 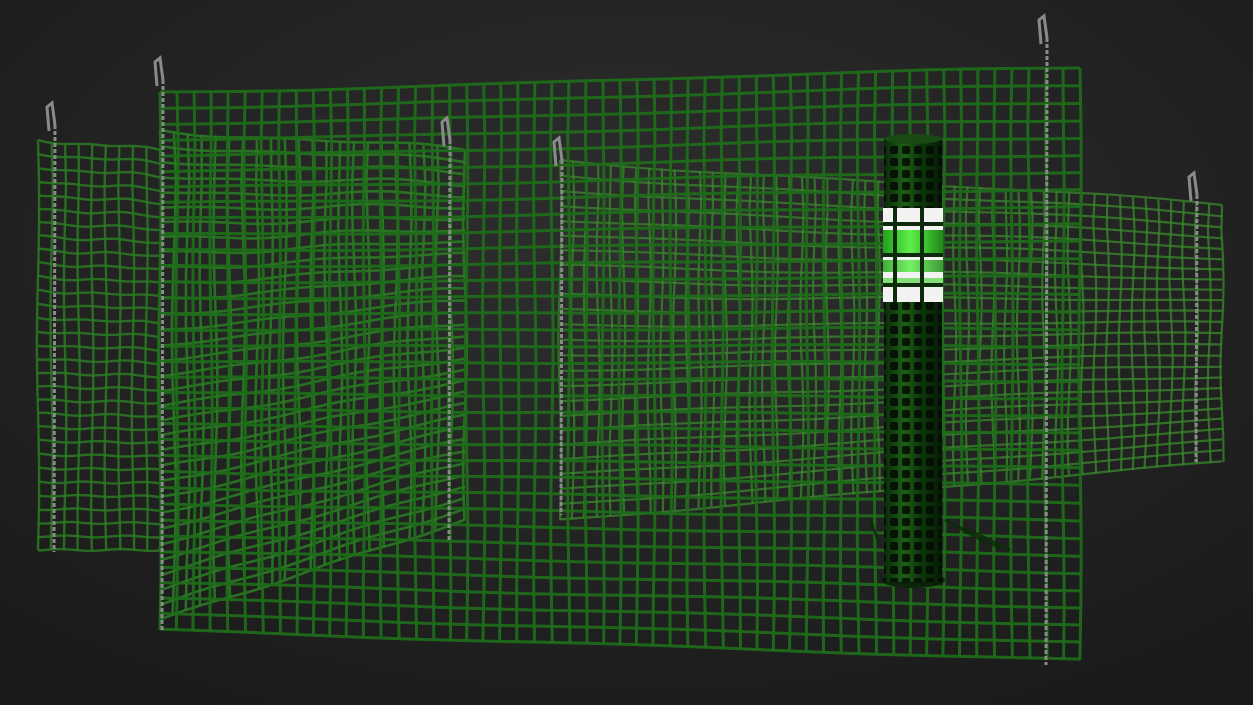 I want to click on mesh-roll-label, so click(x=913, y=255).